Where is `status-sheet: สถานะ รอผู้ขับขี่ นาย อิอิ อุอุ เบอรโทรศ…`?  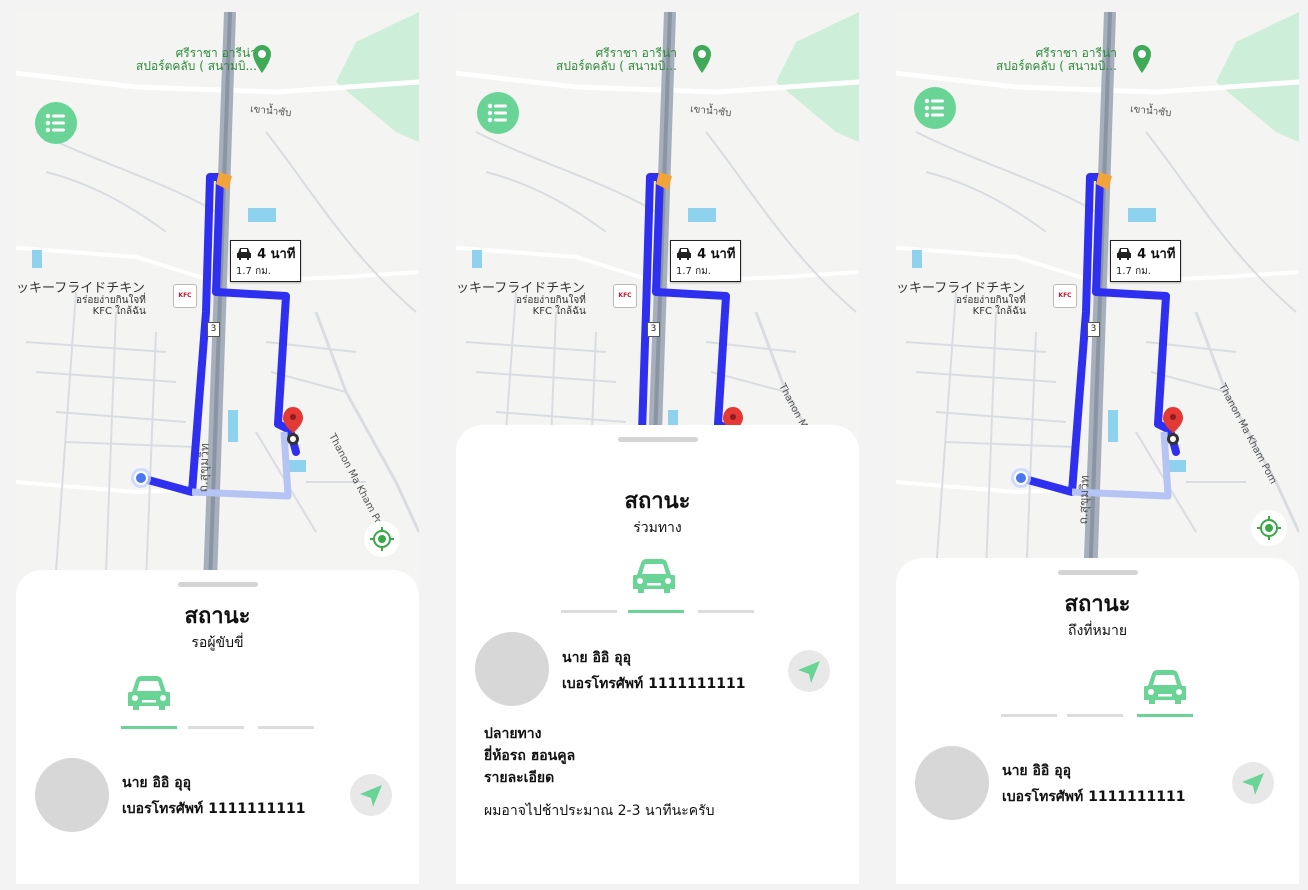 status-sheet: สถานะ รอผู้ขับขี่ นาย อิอิ อุอุ เบอรโทรศ… is located at coordinates (217, 727).